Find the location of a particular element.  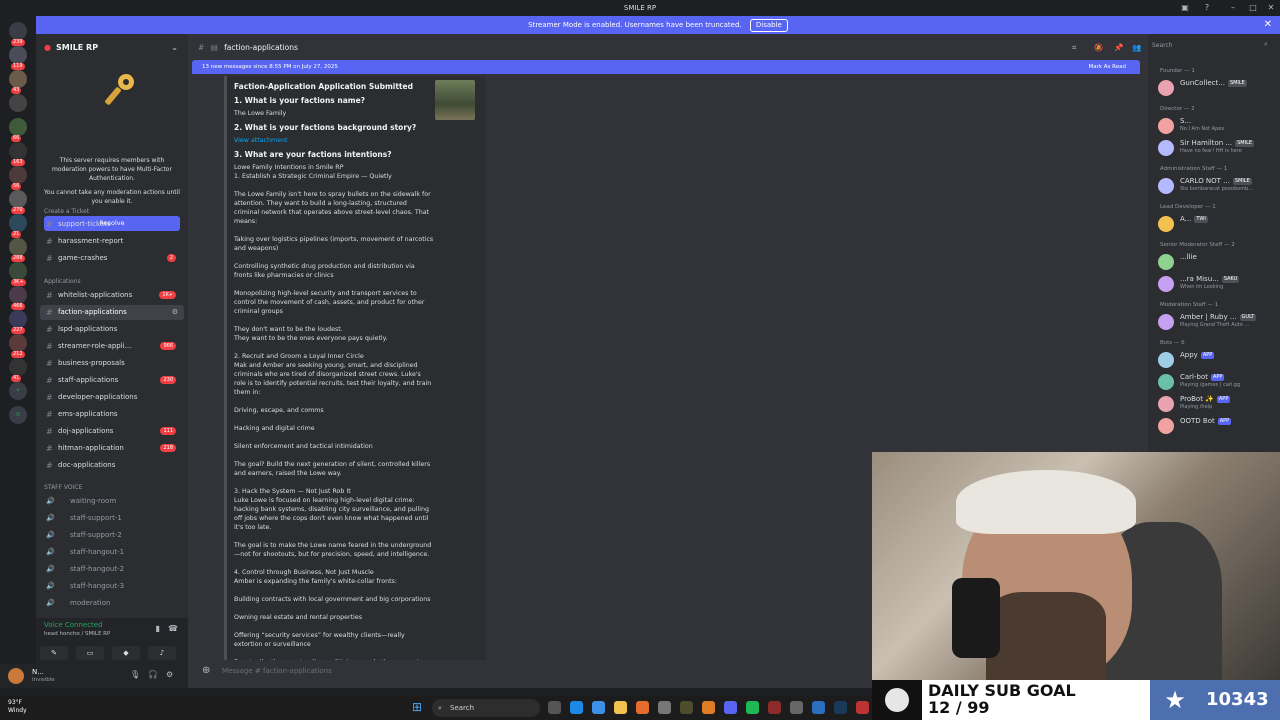

taskbar-search: ⌕ Search is located at coordinates (486, 708).